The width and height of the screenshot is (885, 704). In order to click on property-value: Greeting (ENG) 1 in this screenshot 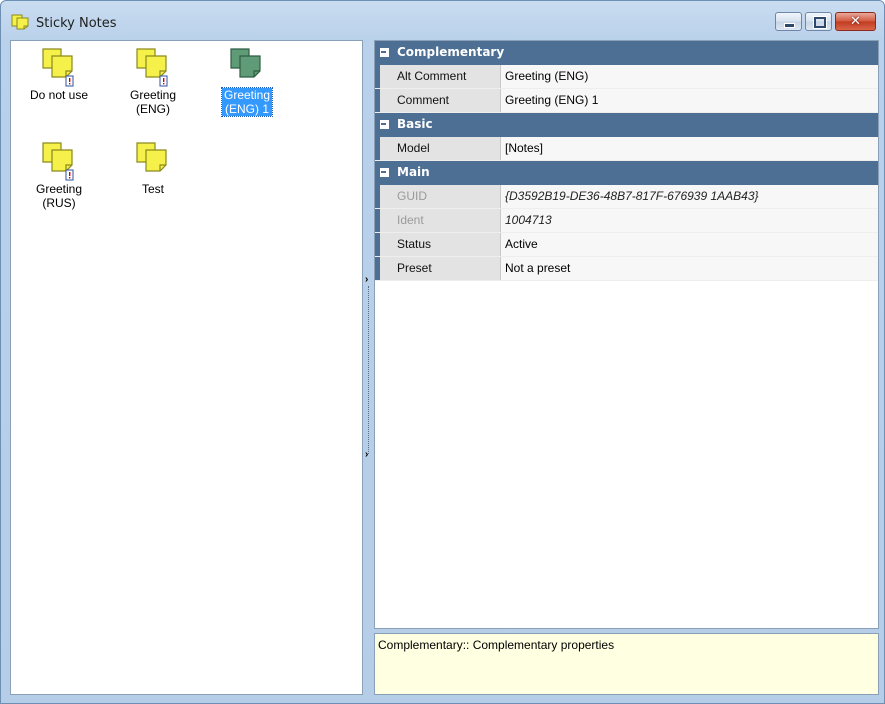, I will do `click(689, 100)`.